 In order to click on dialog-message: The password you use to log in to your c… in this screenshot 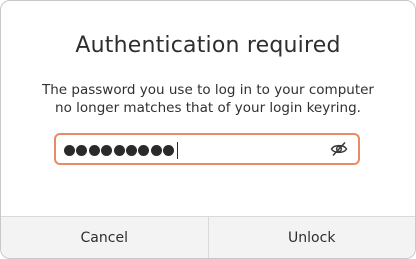, I will do `click(208, 99)`.